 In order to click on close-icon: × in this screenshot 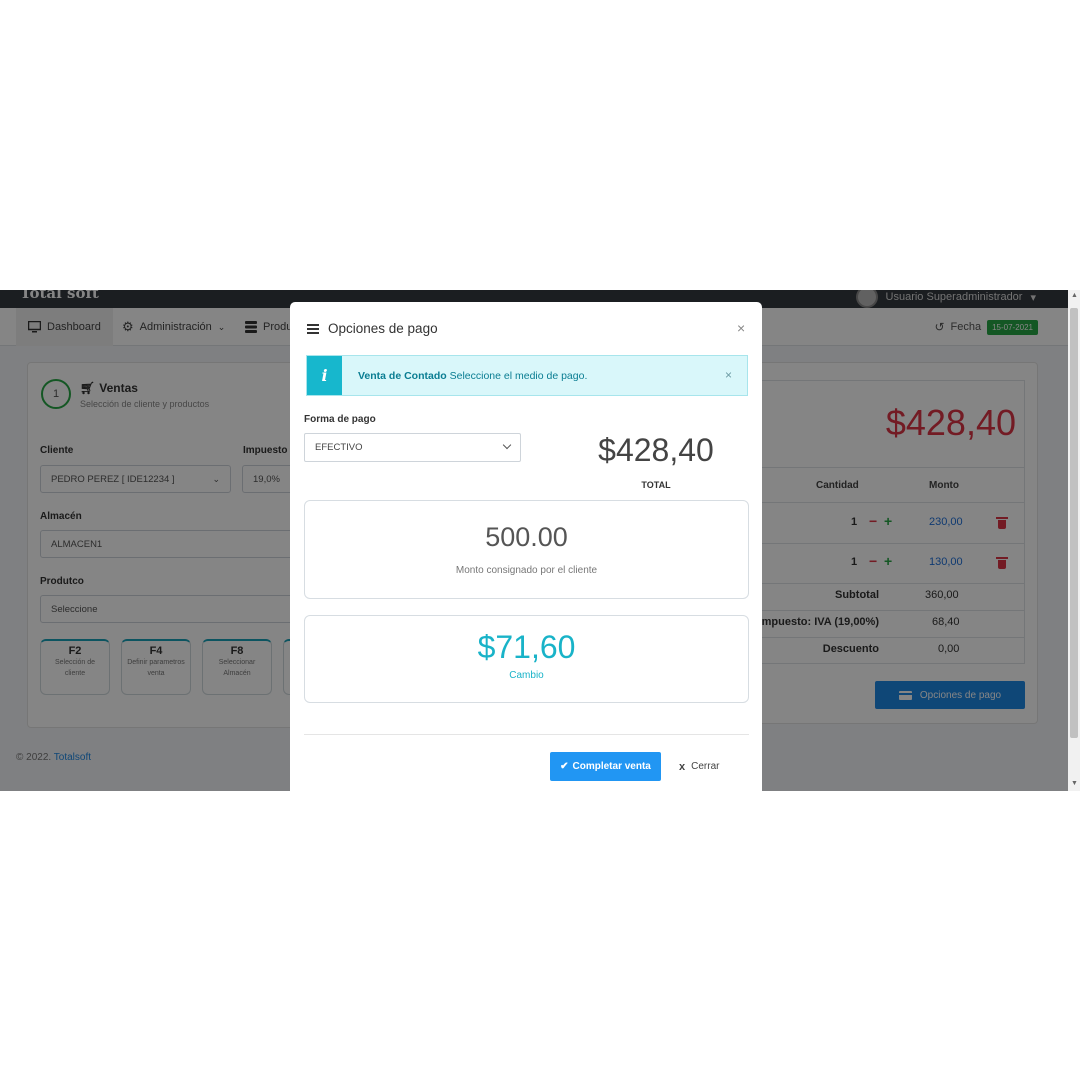, I will do `click(741, 328)`.